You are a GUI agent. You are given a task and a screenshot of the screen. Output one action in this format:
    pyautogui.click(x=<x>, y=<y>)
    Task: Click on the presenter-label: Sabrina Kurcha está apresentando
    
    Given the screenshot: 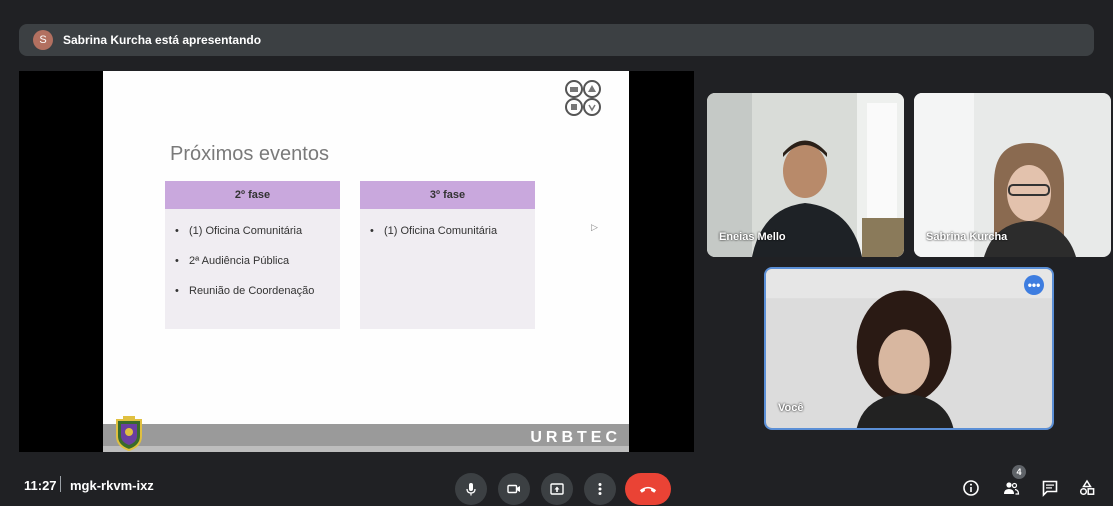 What is the action you would take?
    pyautogui.click(x=162, y=40)
    